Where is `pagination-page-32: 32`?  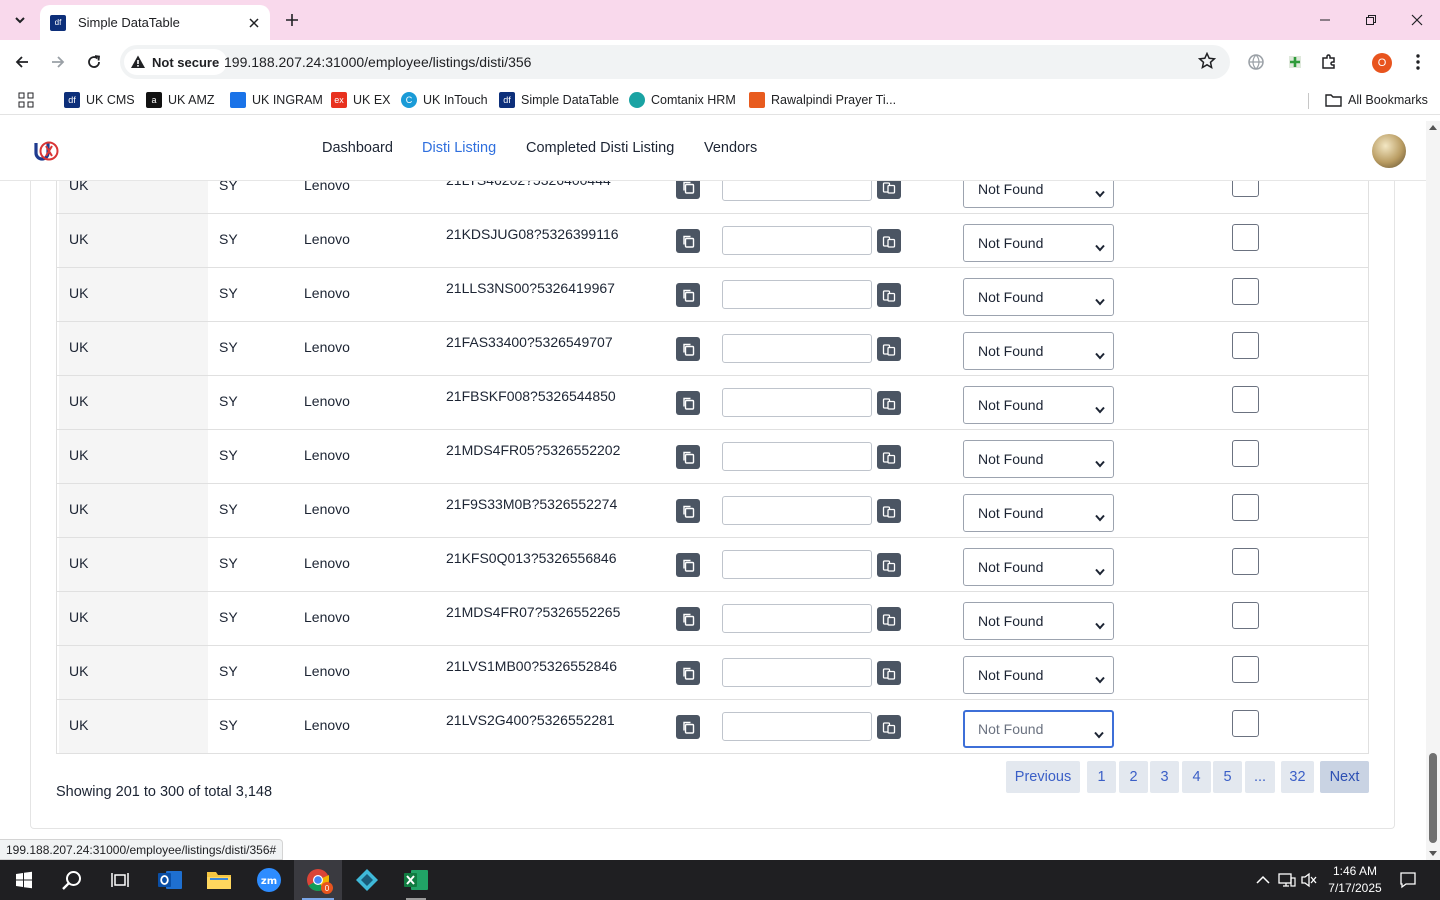 pagination-page-32: 32 is located at coordinates (1297, 777).